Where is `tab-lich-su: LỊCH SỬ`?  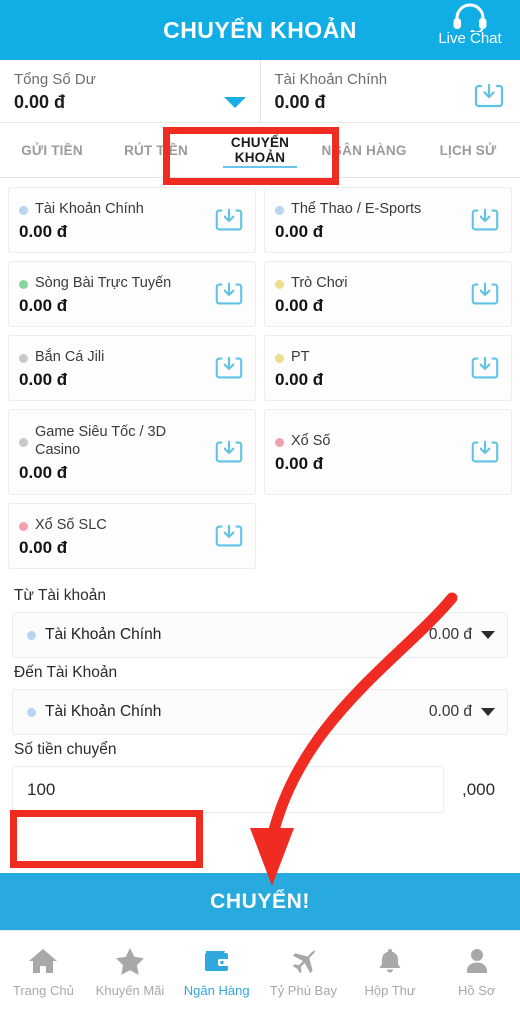
tab-lich-su: LỊCH SỬ is located at coordinates (468, 150).